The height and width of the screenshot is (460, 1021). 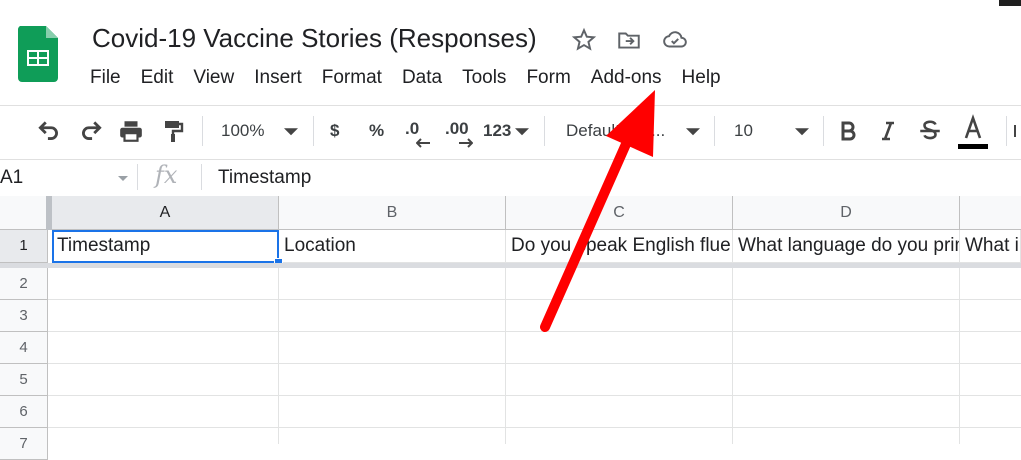 I want to click on cell-e1: What i, so click(x=990, y=246).